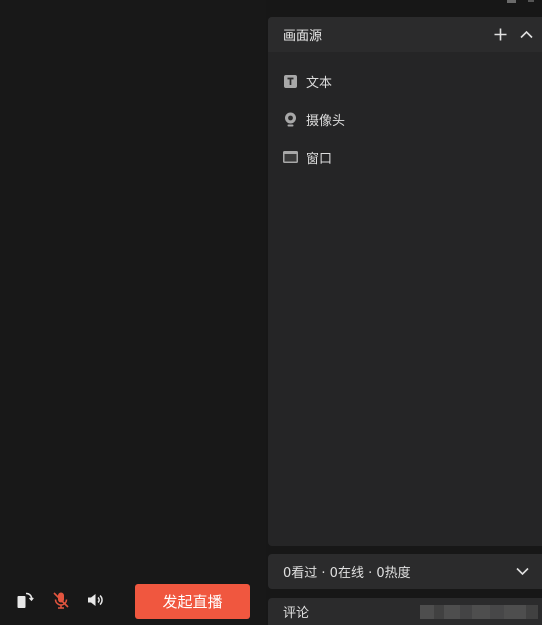 This screenshot has width=542, height=625. What do you see at coordinates (405, 81) in the screenshot?
I see `source-item-text: 文本` at bounding box center [405, 81].